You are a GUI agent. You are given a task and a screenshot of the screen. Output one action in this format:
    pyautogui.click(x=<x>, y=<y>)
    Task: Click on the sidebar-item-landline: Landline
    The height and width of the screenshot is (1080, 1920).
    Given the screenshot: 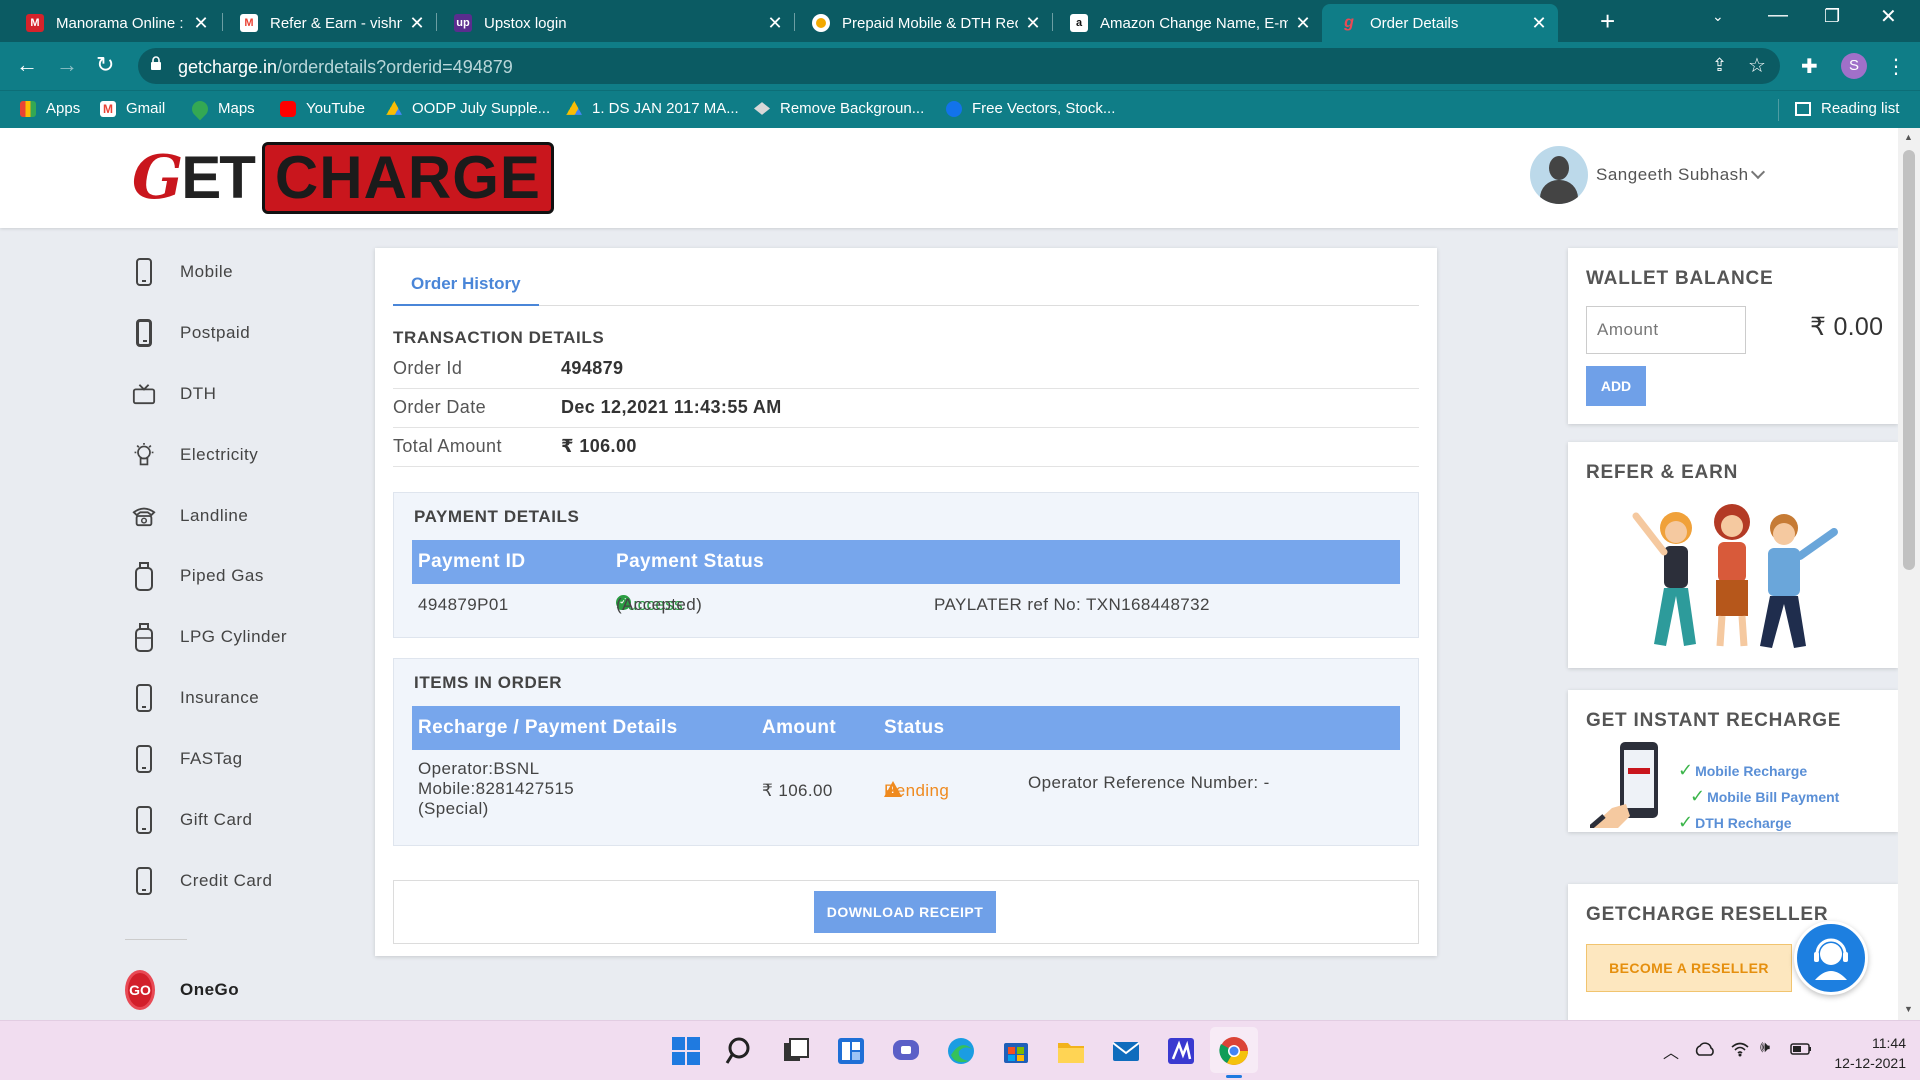 What is the action you would take?
    pyautogui.click(x=247, y=516)
    